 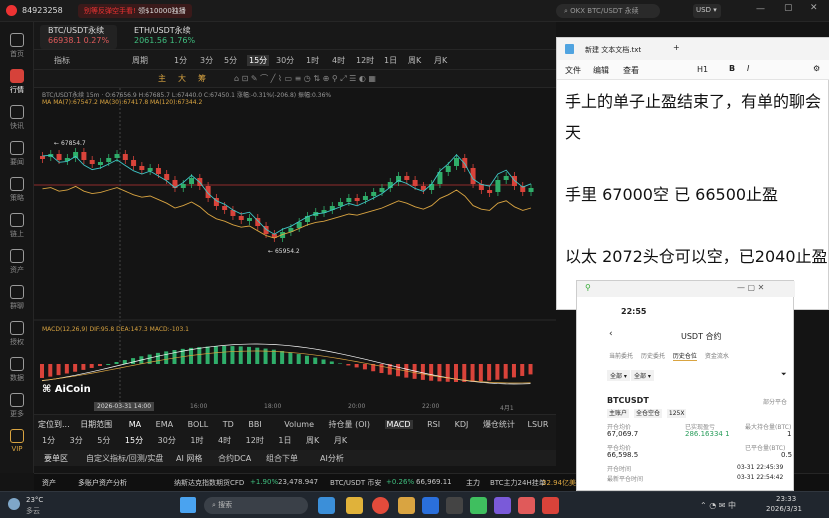 What do you see at coordinates (478, 505) in the screenshot?
I see `wechat-icon` at bounding box center [478, 505].